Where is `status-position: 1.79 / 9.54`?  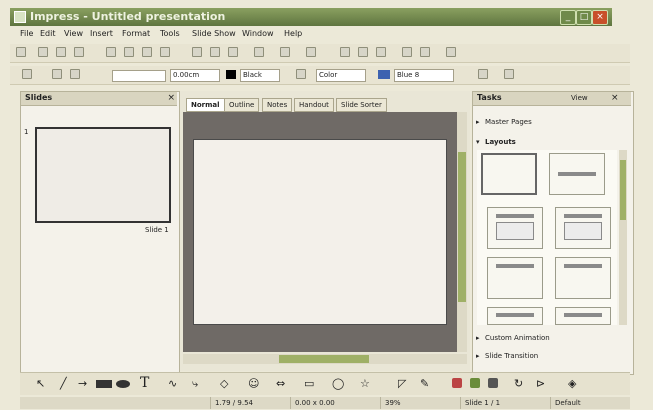
status-position: 1.79 / 9.54 is located at coordinates (231, 403).